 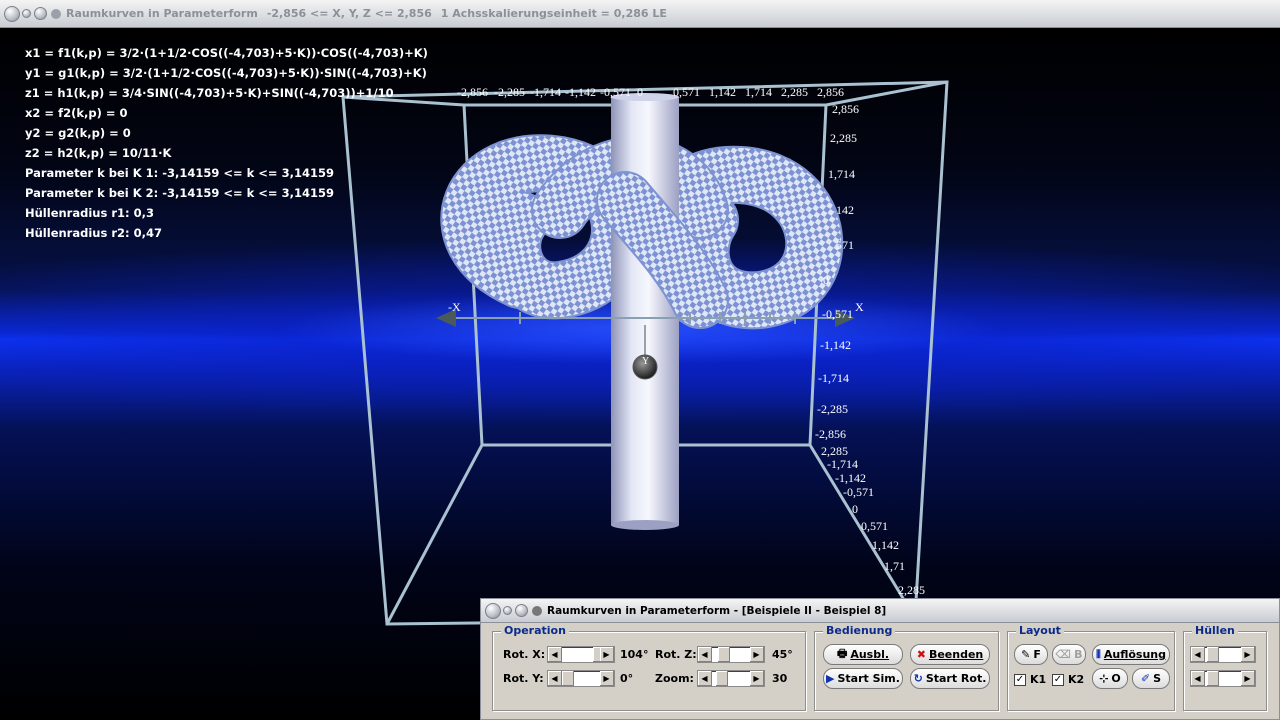 I want to click on rot-z-scrollbar: ◀ ▶, so click(x=731, y=654).